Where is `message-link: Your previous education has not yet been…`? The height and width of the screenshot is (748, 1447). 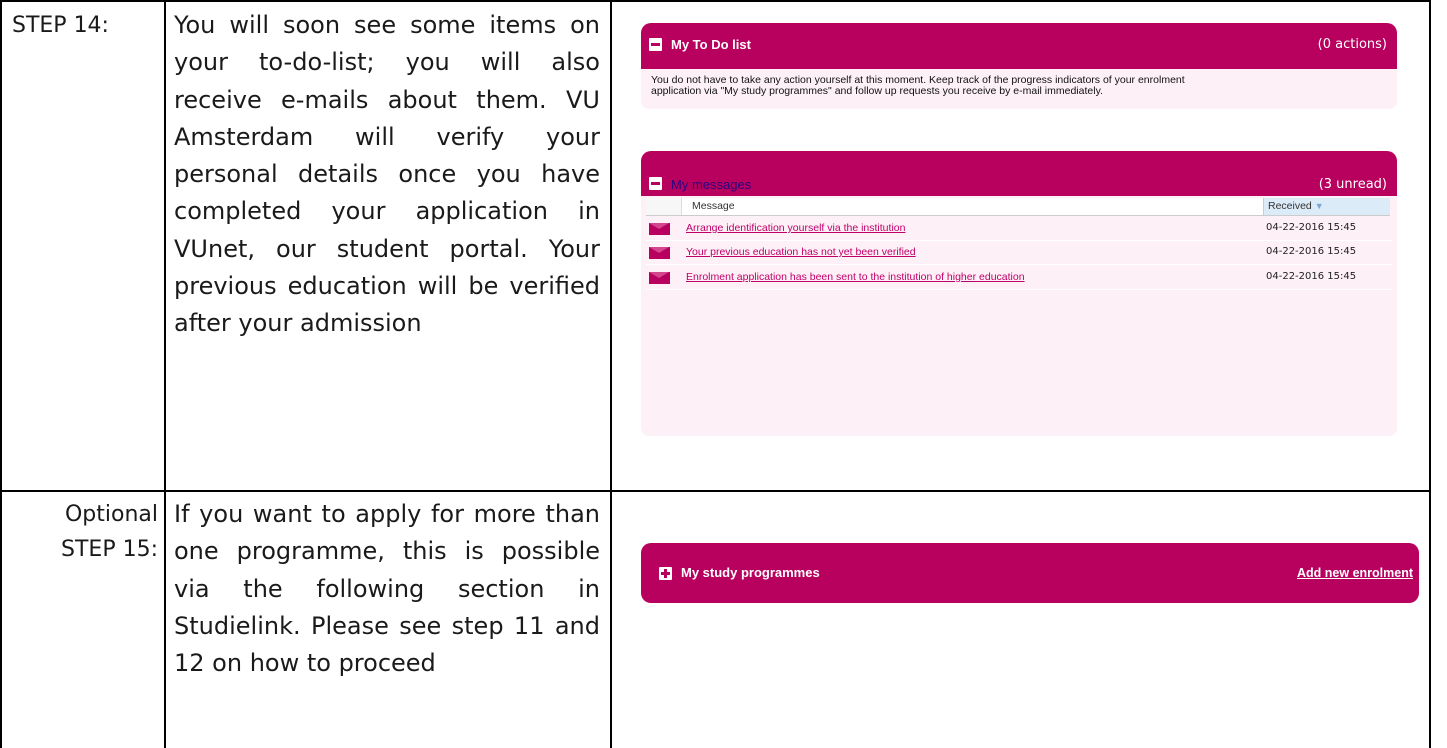 message-link: Your previous education has not yet been… is located at coordinates (801, 252).